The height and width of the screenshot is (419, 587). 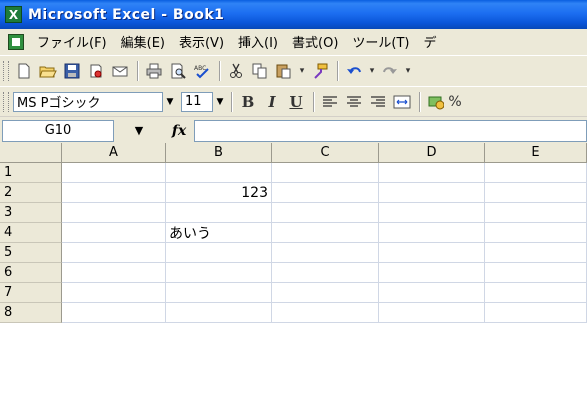 I want to click on menu-edit: 編集(E), so click(x=143, y=41).